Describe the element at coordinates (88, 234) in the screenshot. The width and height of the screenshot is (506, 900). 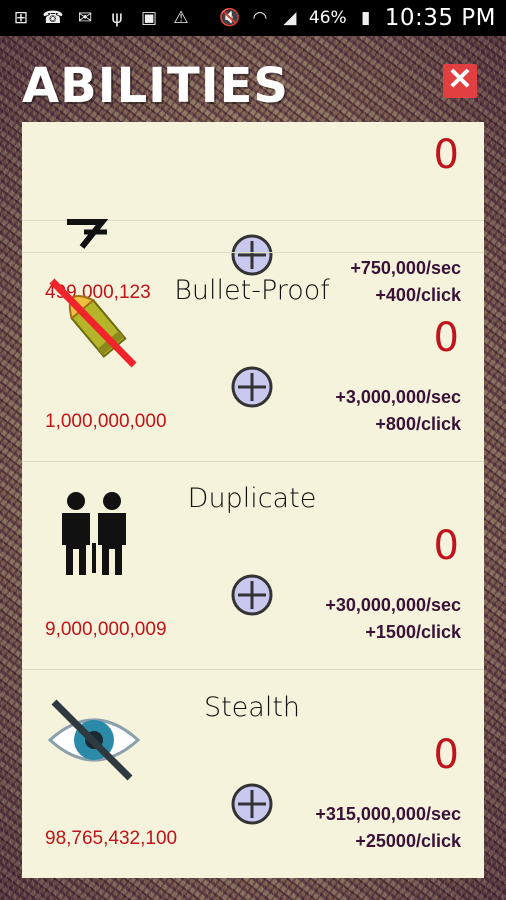
I see `dash-arrow-icon` at that location.